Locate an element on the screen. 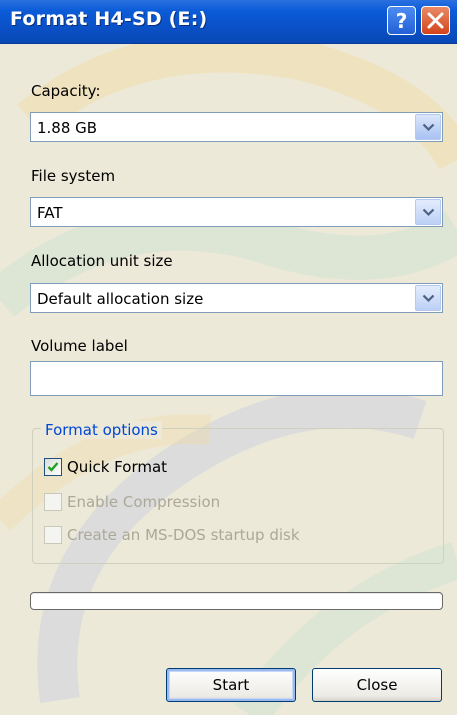 The width and height of the screenshot is (457, 715). allocation-unit-dropdown-arrow is located at coordinates (428, 298).